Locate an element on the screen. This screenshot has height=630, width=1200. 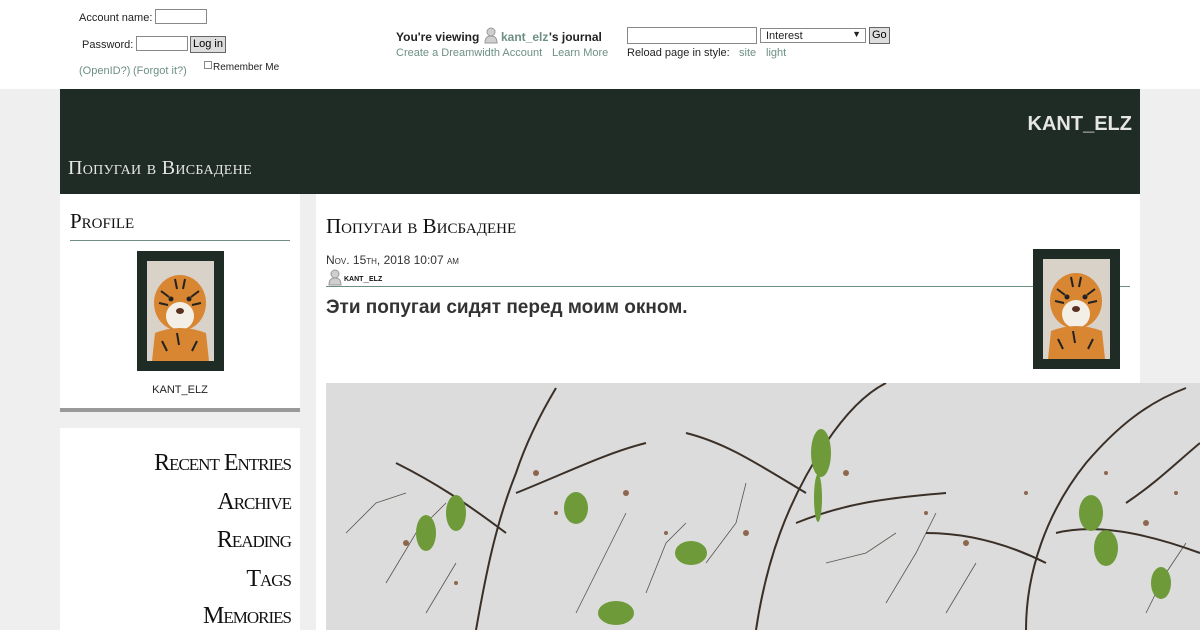
entry-title: Попугаи в Висбадене is located at coordinates (421, 226).